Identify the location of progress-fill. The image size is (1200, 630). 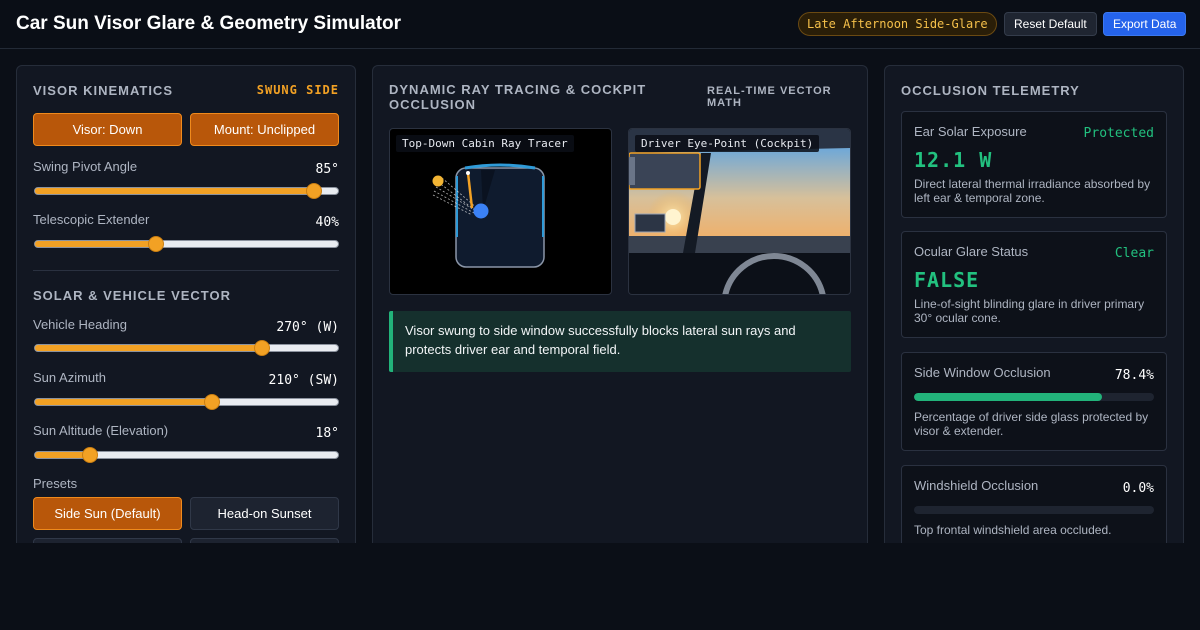
(1008, 397).